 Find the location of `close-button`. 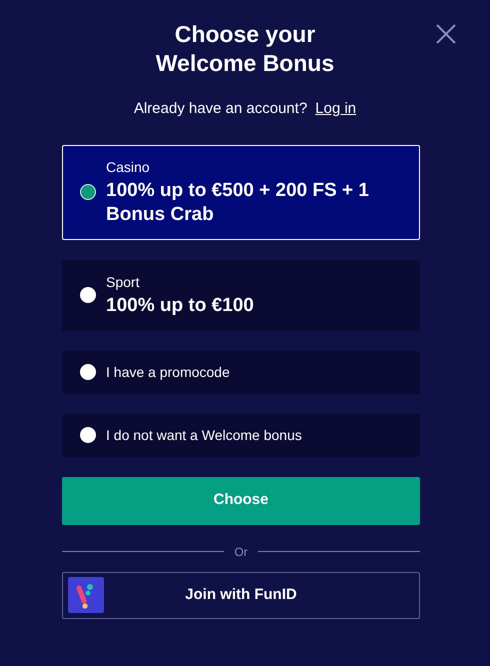

close-button is located at coordinates (446, 34).